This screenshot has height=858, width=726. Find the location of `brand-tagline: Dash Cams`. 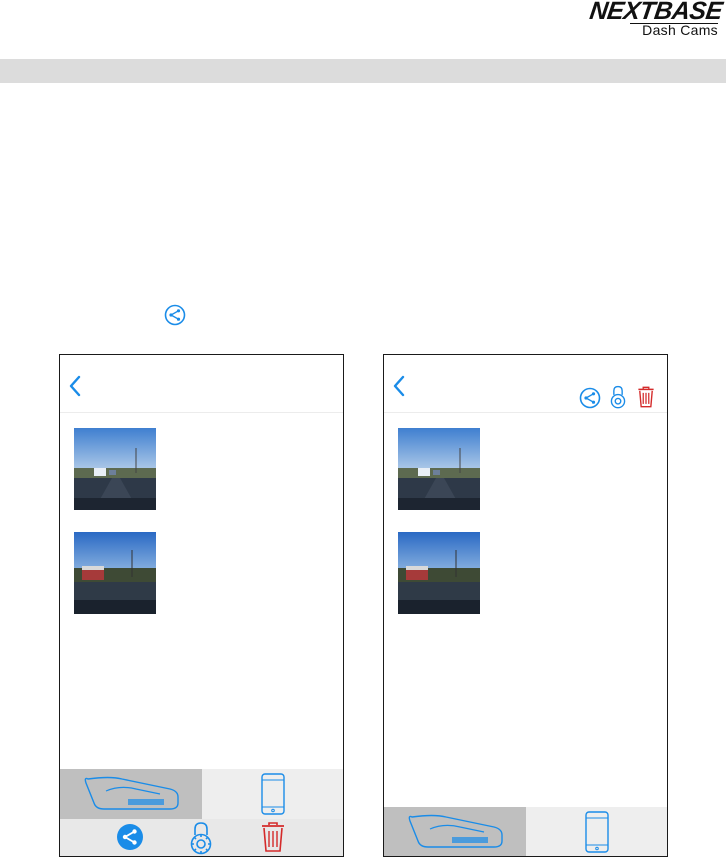

brand-tagline: Dash Cams is located at coordinates (680, 30).